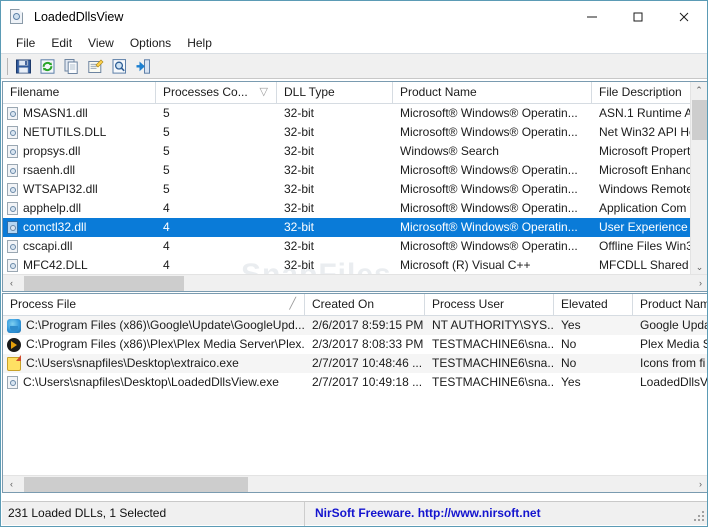  I want to click on menu-item-view: View, so click(101, 43).